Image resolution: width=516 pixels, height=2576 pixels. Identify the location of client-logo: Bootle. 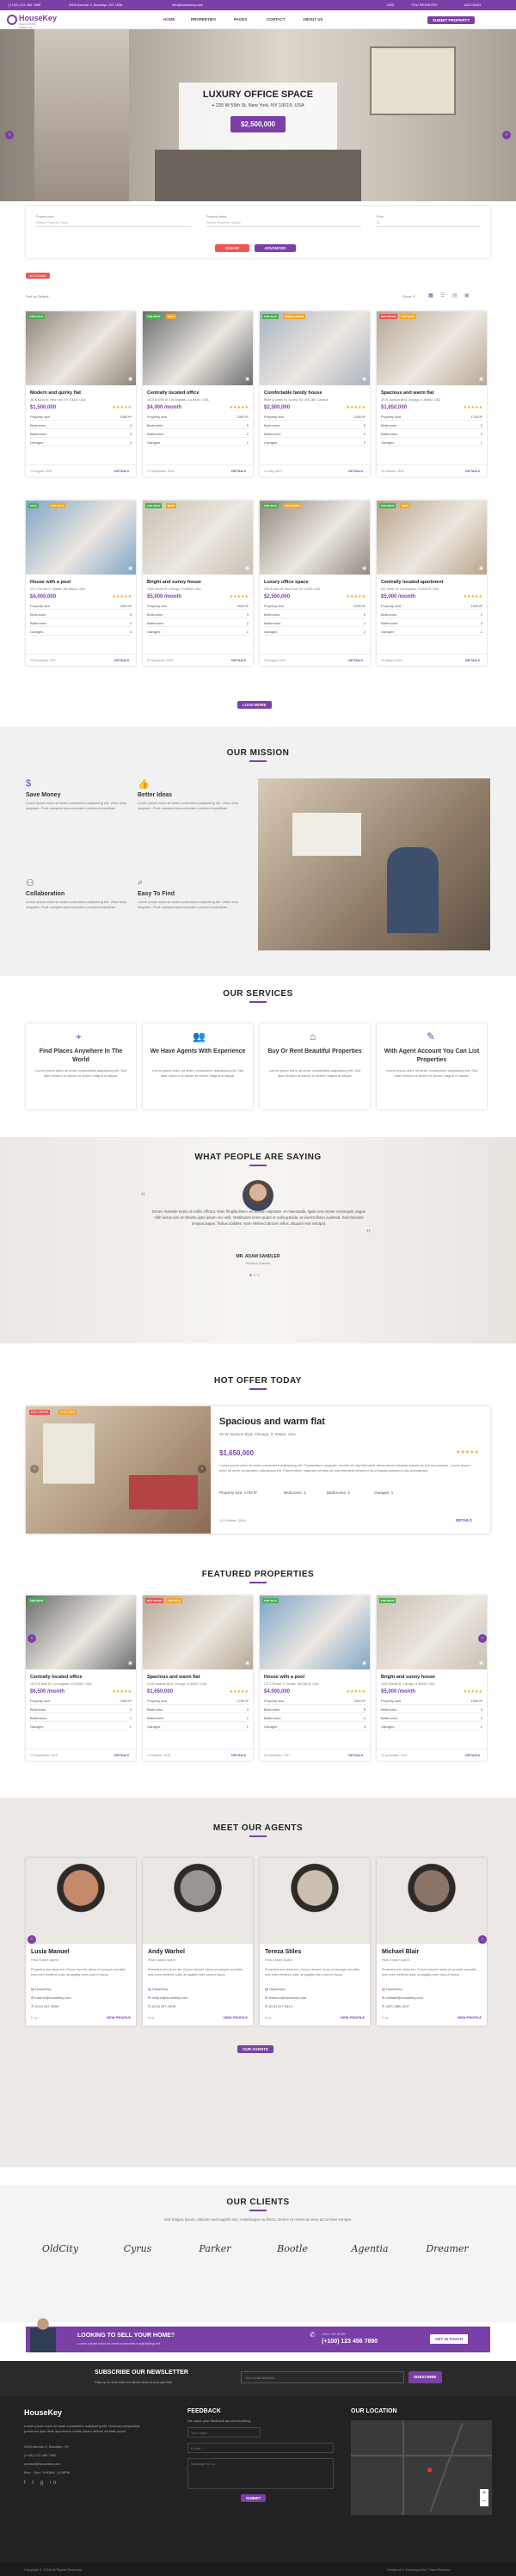
(292, 2249).